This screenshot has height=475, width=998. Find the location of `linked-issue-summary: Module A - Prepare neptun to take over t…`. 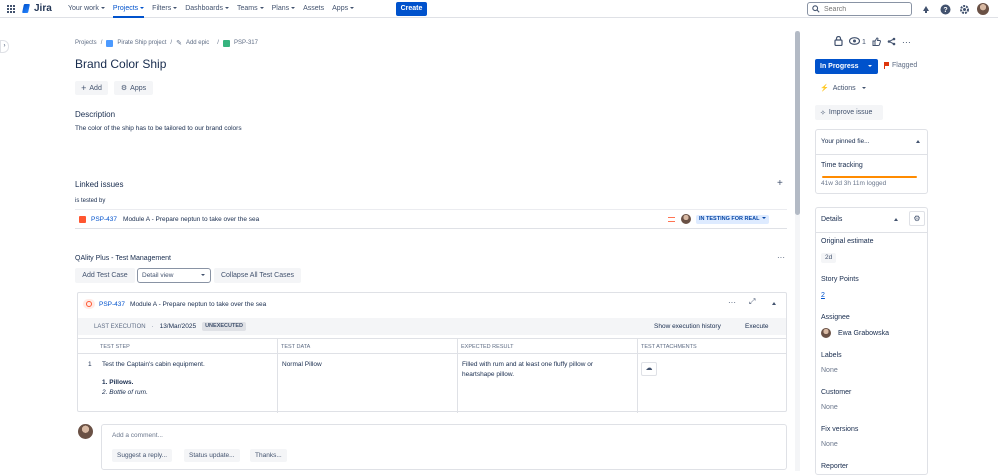

linked-issue-summary: Module A - Prepare neptun to take over t… is located at coordinates (191, 219).